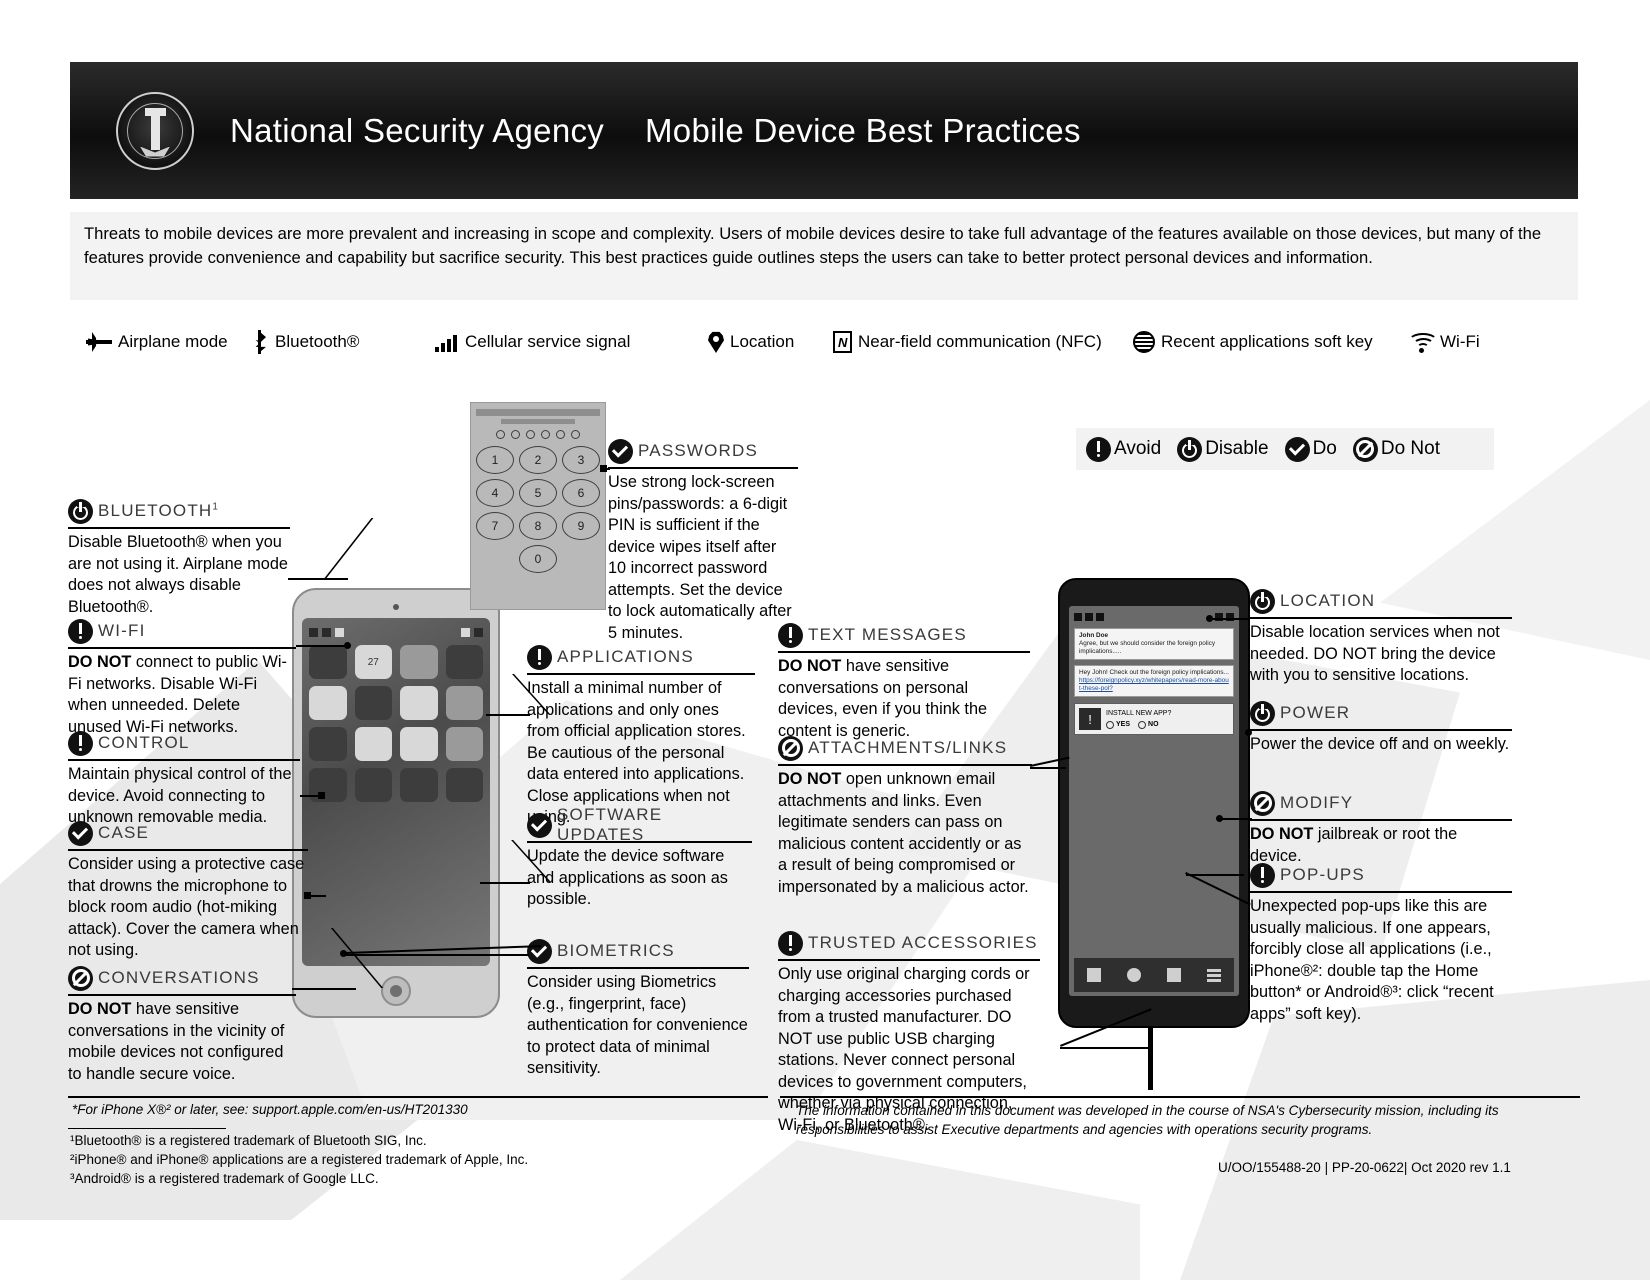 The width and height of the screenshot is (1650, 1280). I want to click on app-icon-clock, so click(373, 703).